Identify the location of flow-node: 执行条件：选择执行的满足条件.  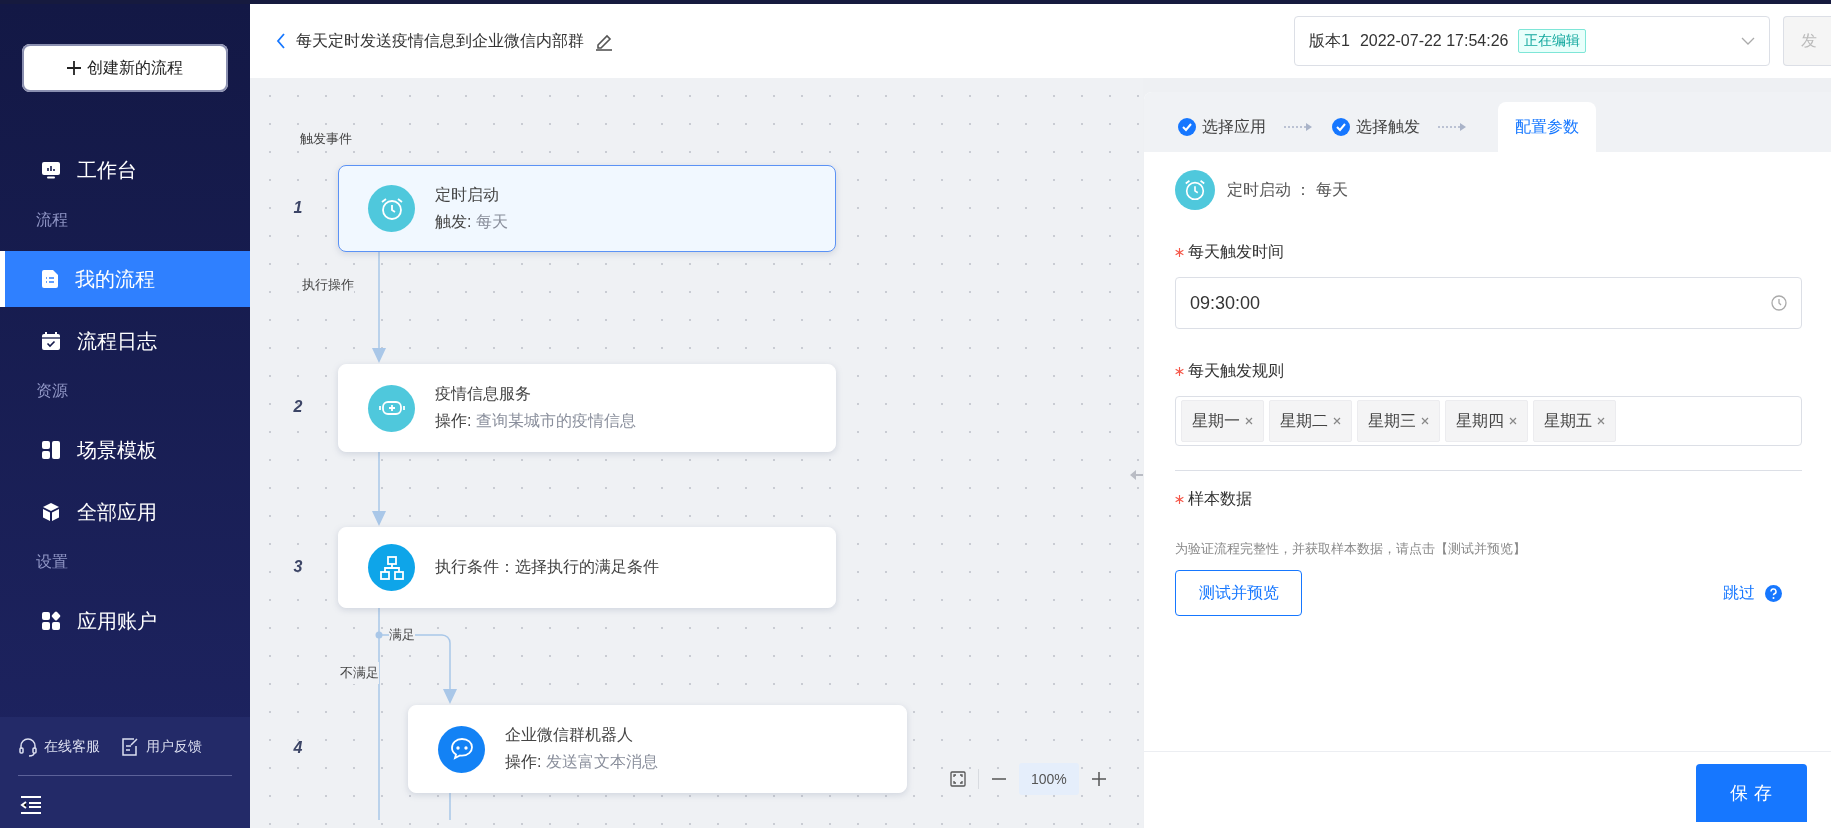
(587, 567).